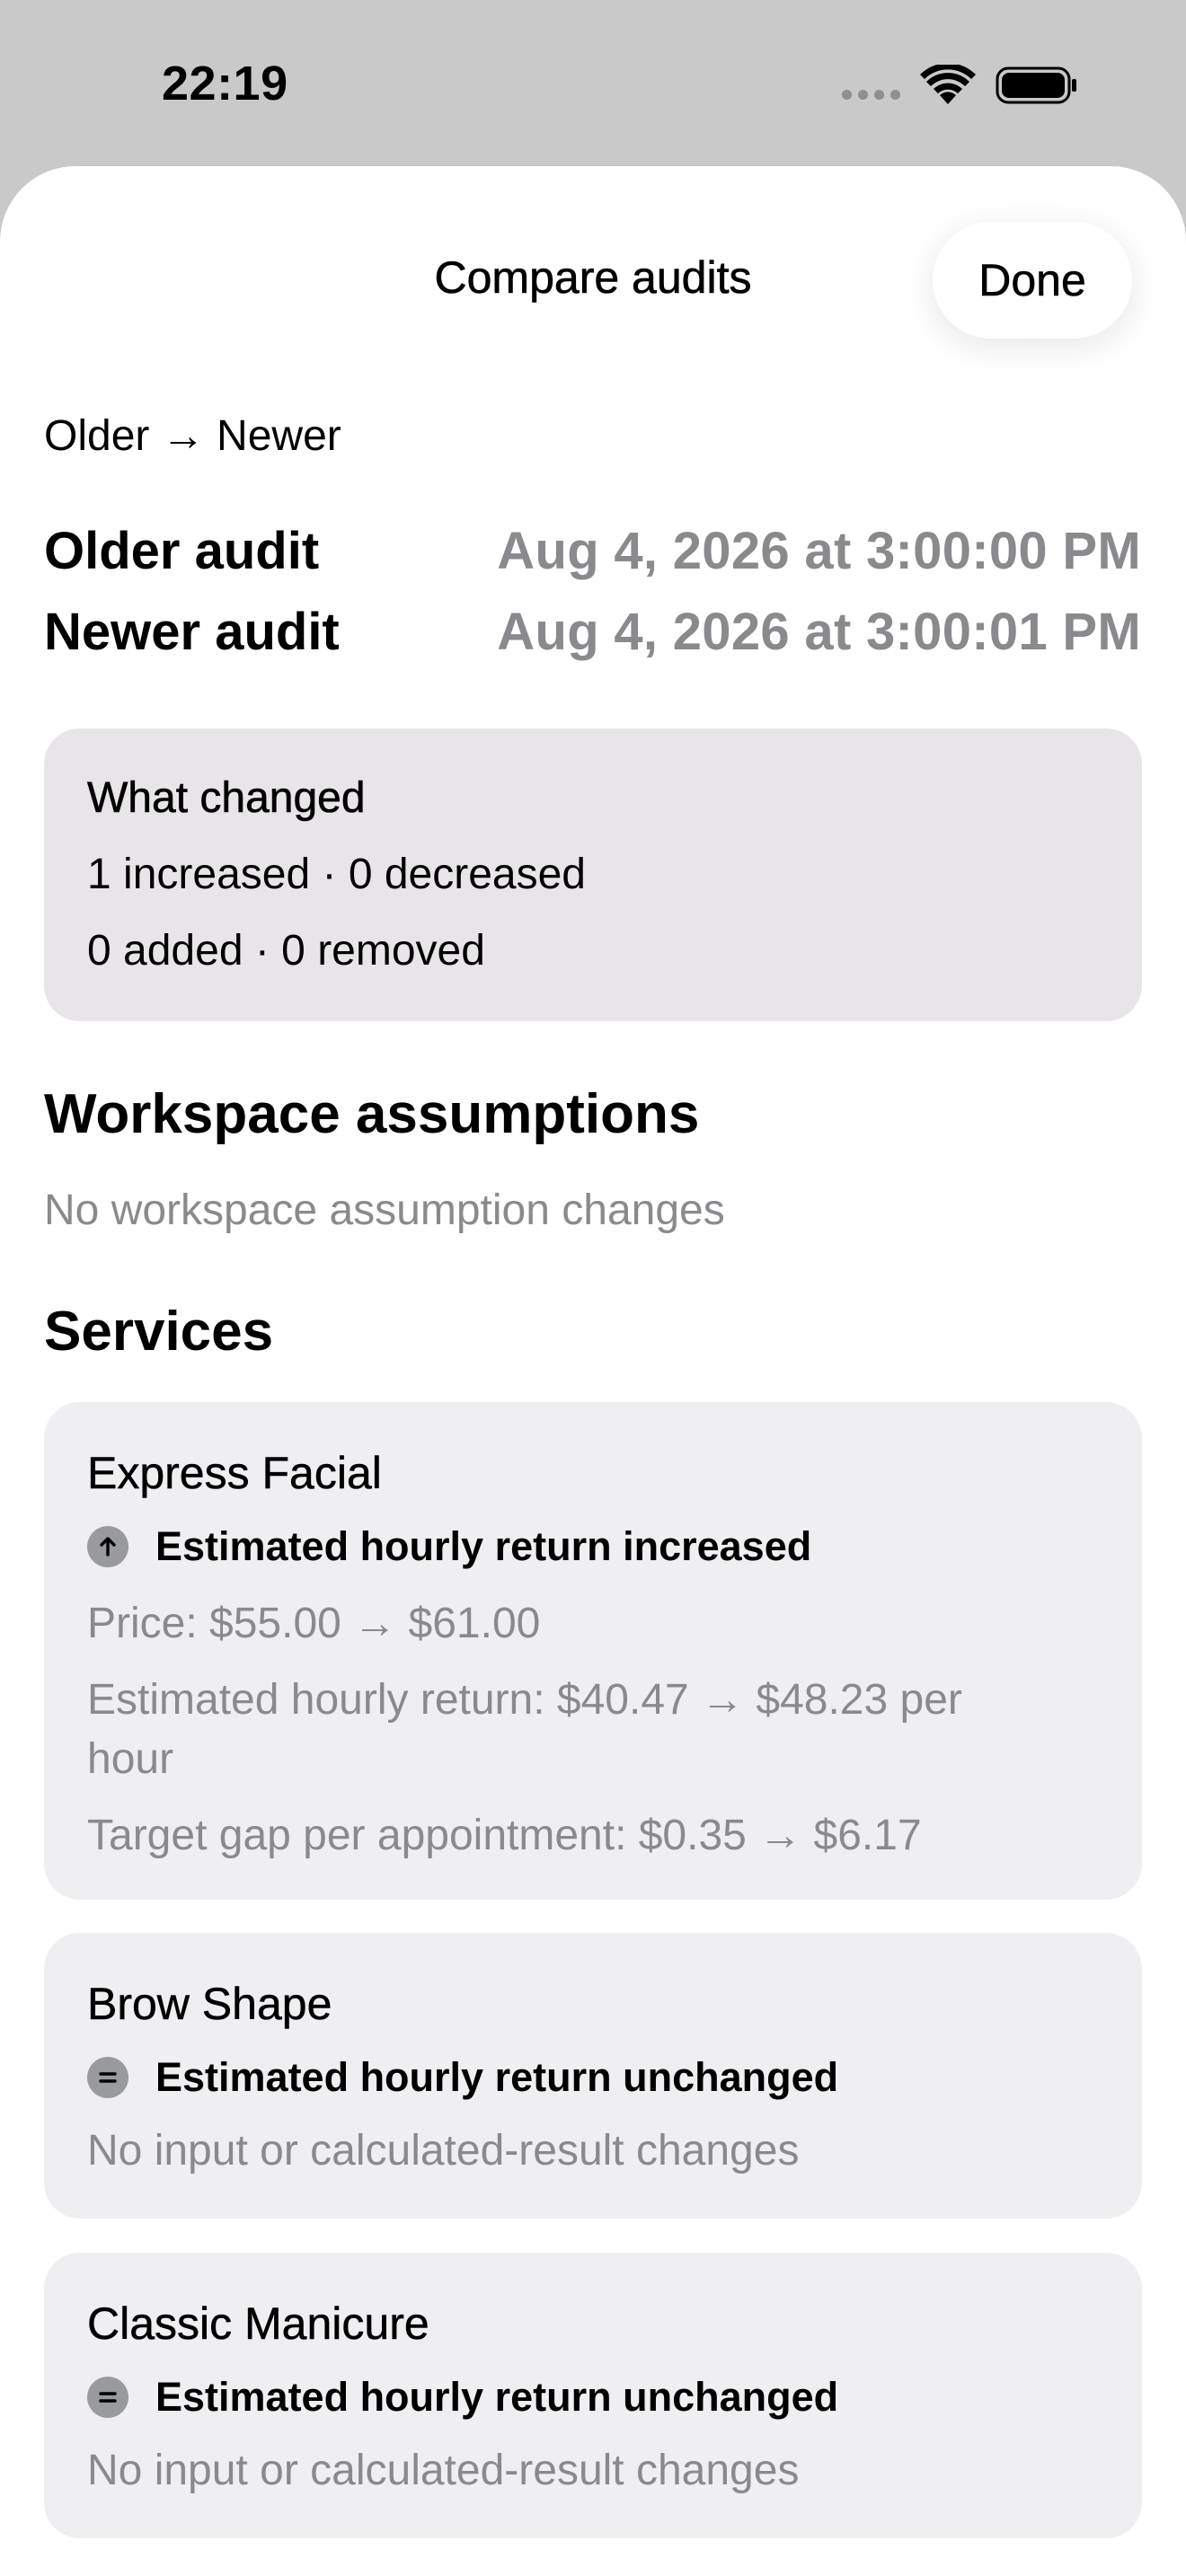  Describe the element at coordinates (384, 1210) in the screenshot. I see `workspace-assumptions-empty-text: No workspace assumption changes` at that location.